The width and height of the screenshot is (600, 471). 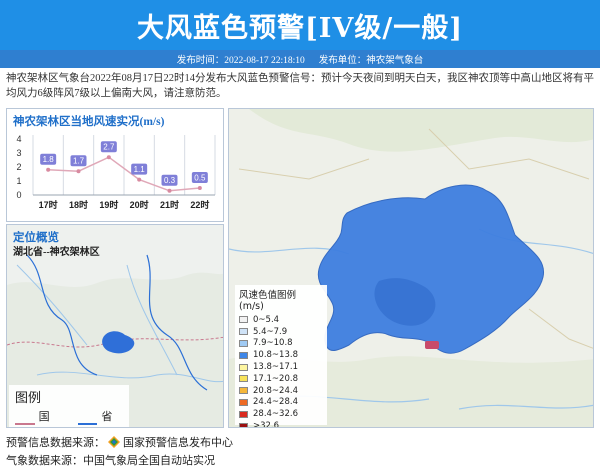 I want to click on chart-x-label: 20时, so click(x=139, y=204).